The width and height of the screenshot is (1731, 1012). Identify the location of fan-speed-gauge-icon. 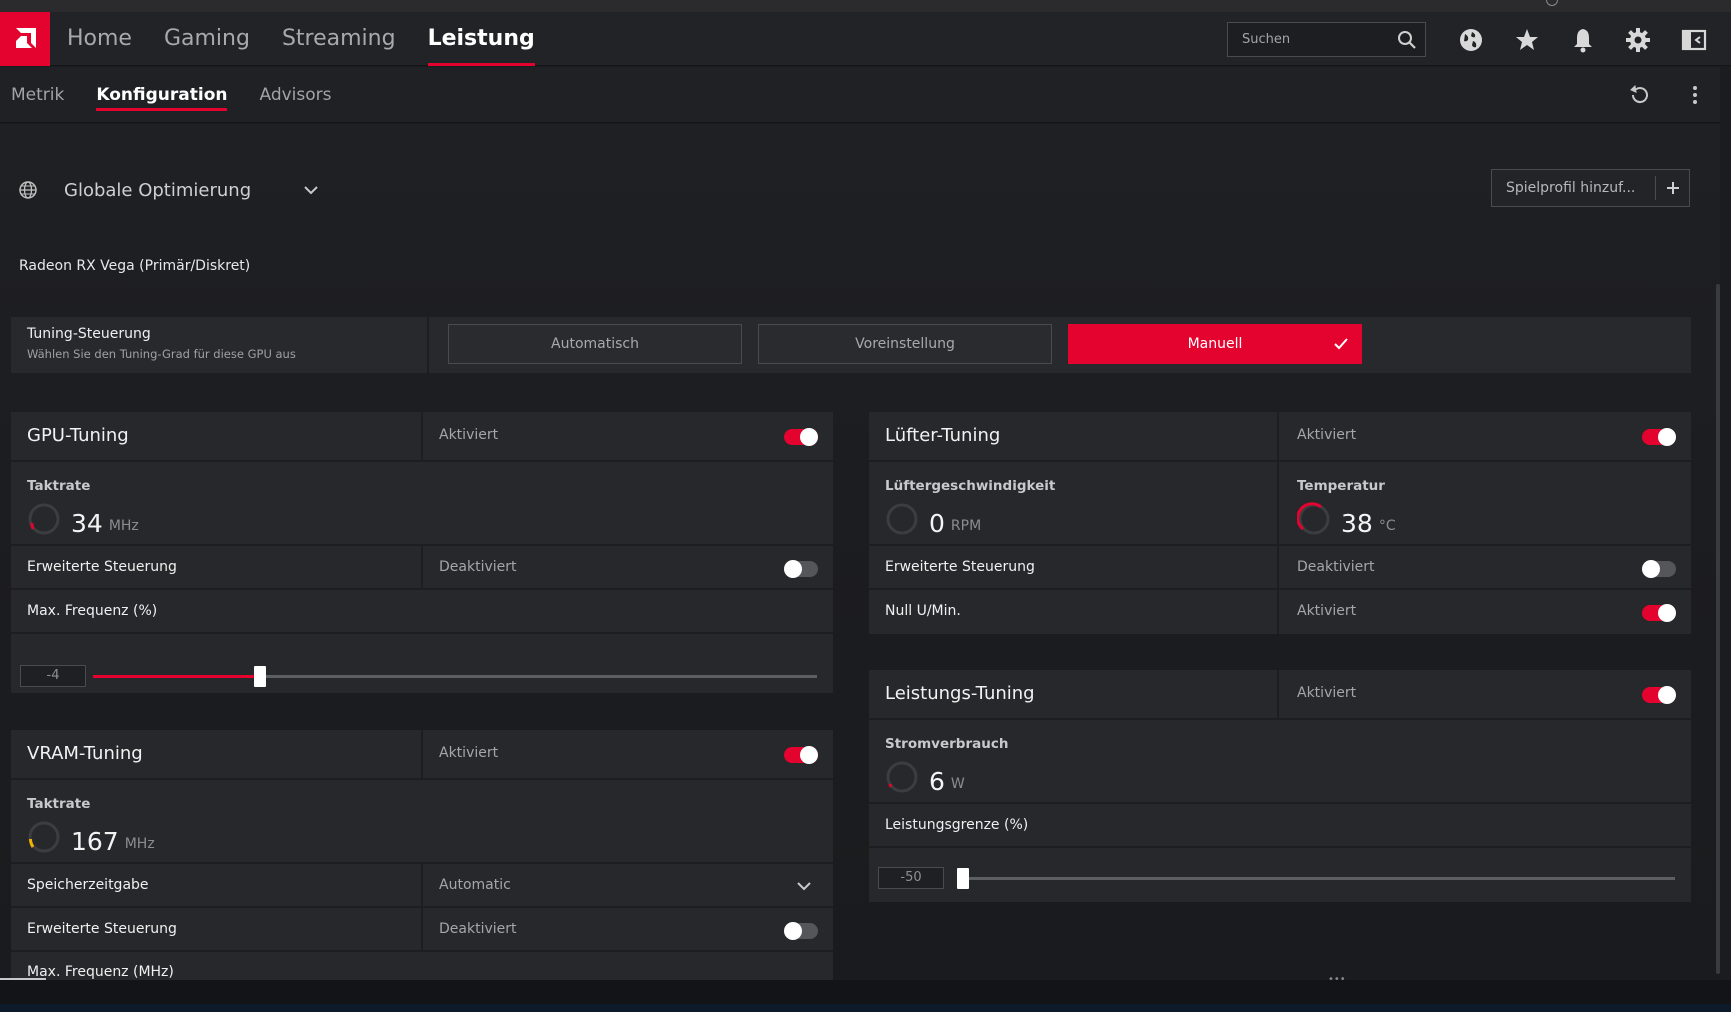
(902, 519).